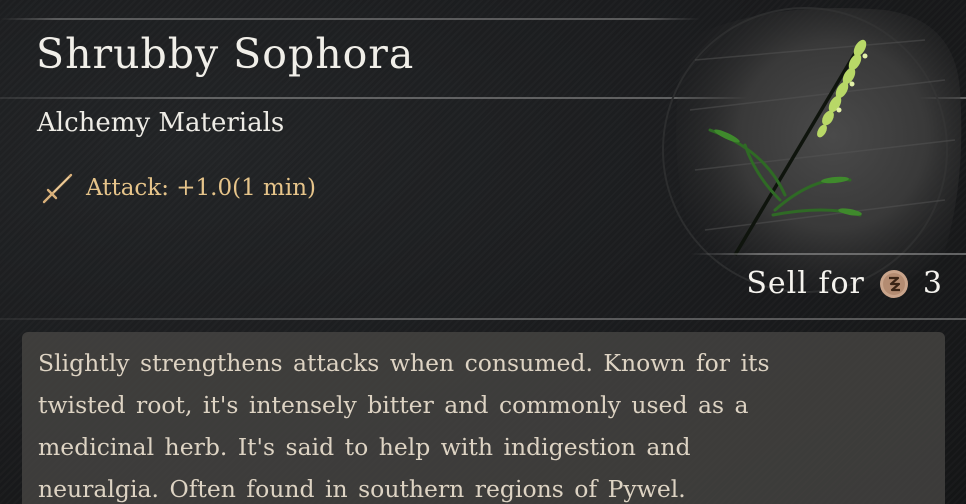 Image resolution: width=966 pixels, height=504 pixels. What do you see at coordinates (893, 283) in the screenshot?
I see `coin-icon` at bounding box center [893, 283].